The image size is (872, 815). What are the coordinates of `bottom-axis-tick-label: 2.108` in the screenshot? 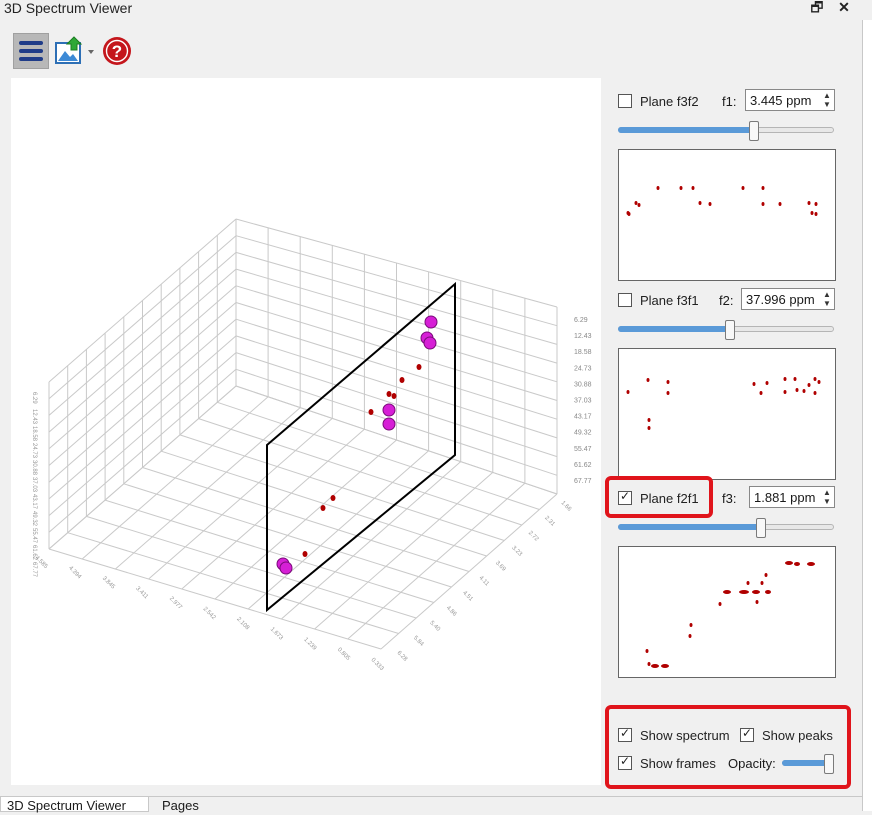 It's located at (242, 623).